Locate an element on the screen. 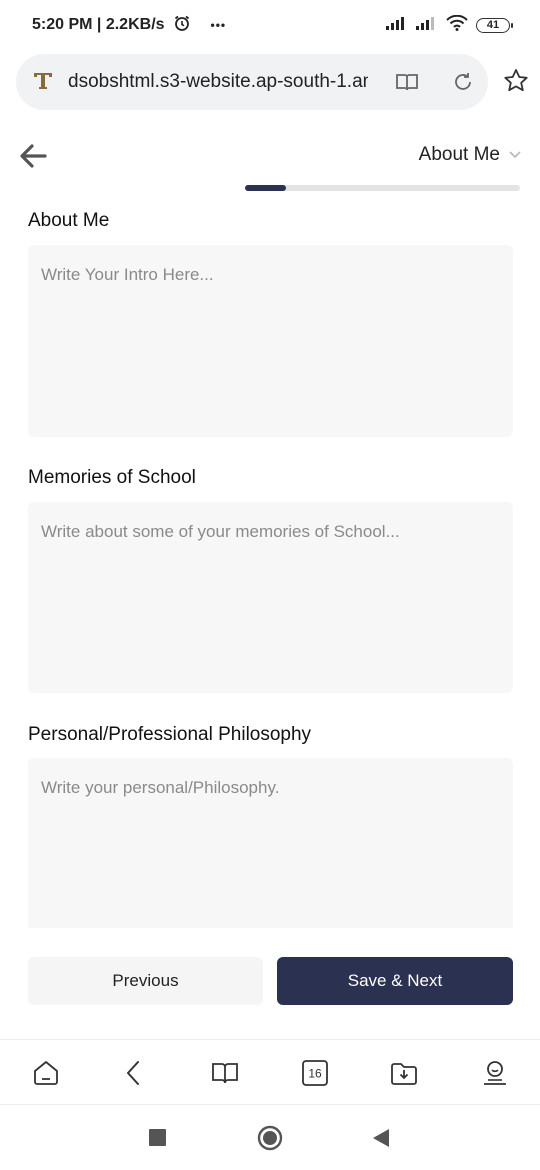 This screenshot has width=540, height=1170. tabs-count: 16 is located at coordinates (315, 1074).